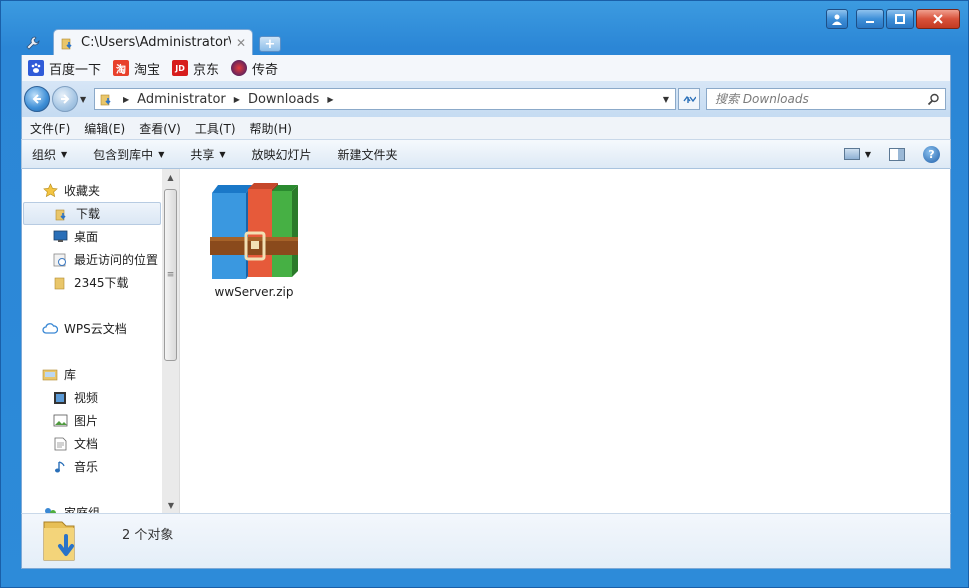  I want to click on address-bar: ▶ Administrator ▶ Downloads ▶ ▼, so click(385, 99).